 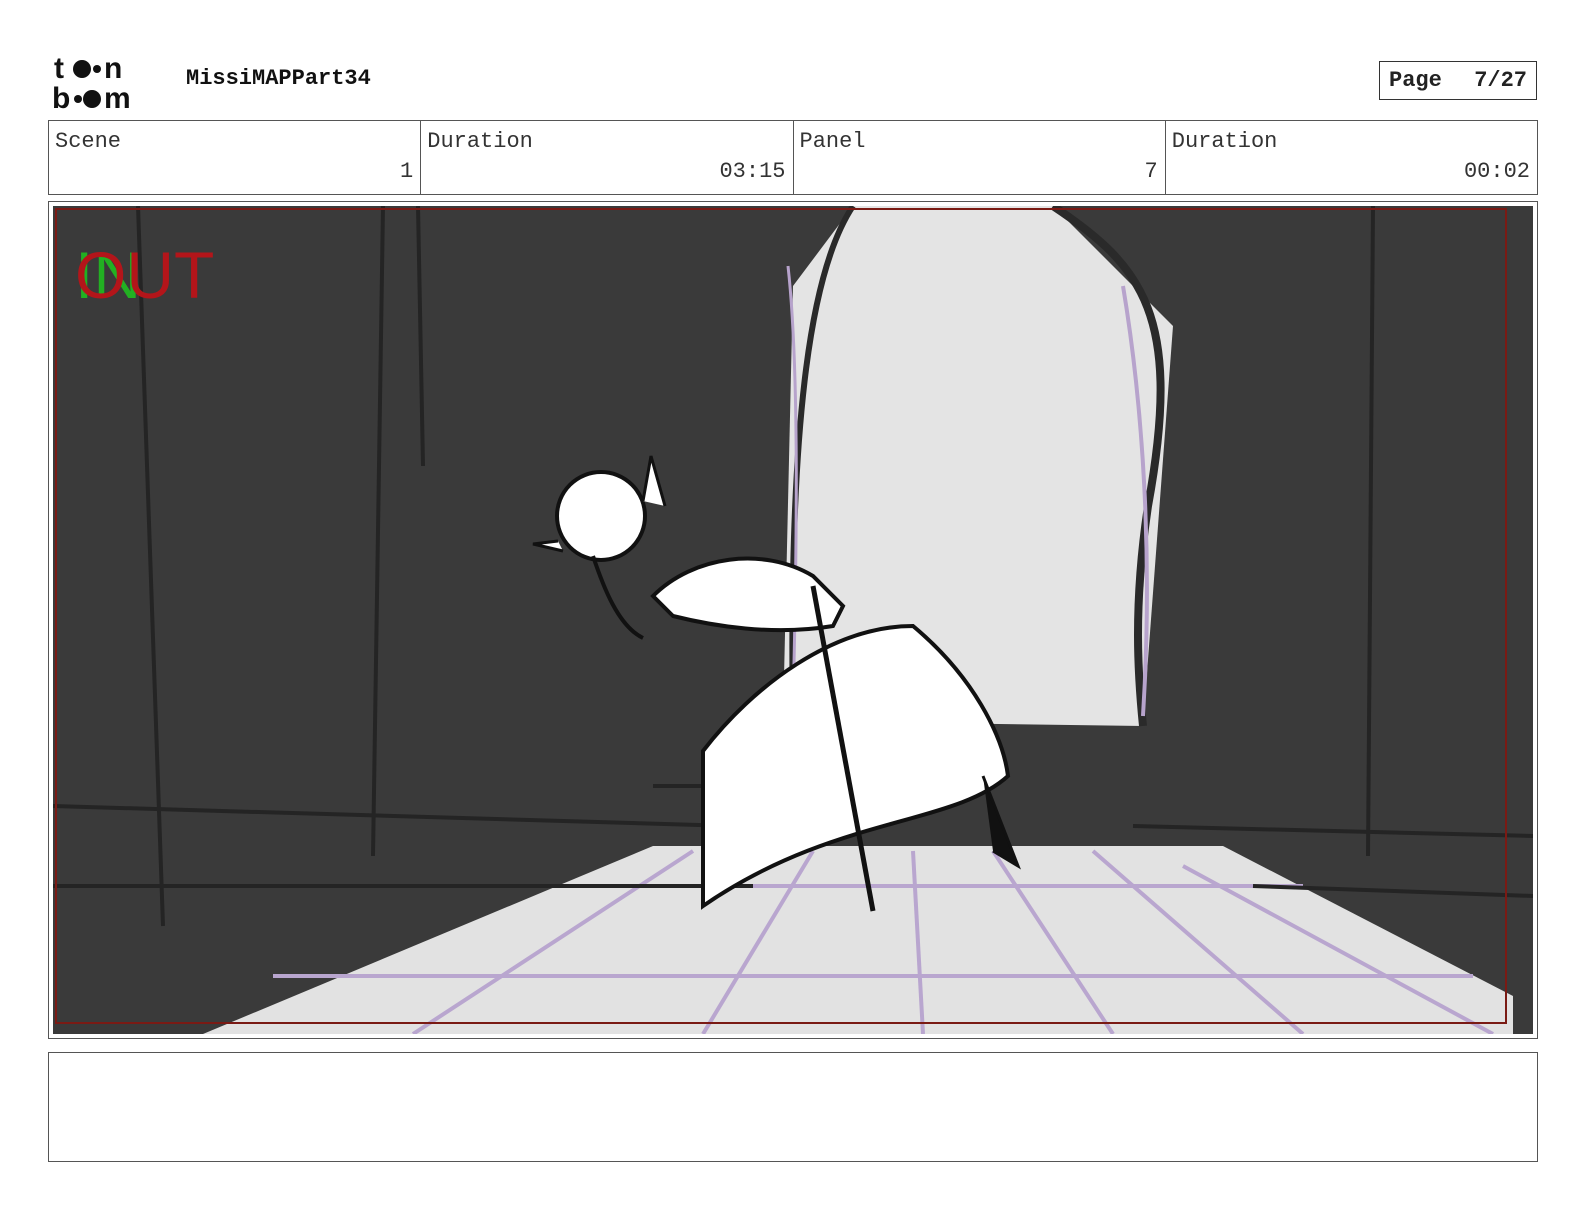 I want to click on panel-duration-label: Duration, so click(x=1224, y=141).